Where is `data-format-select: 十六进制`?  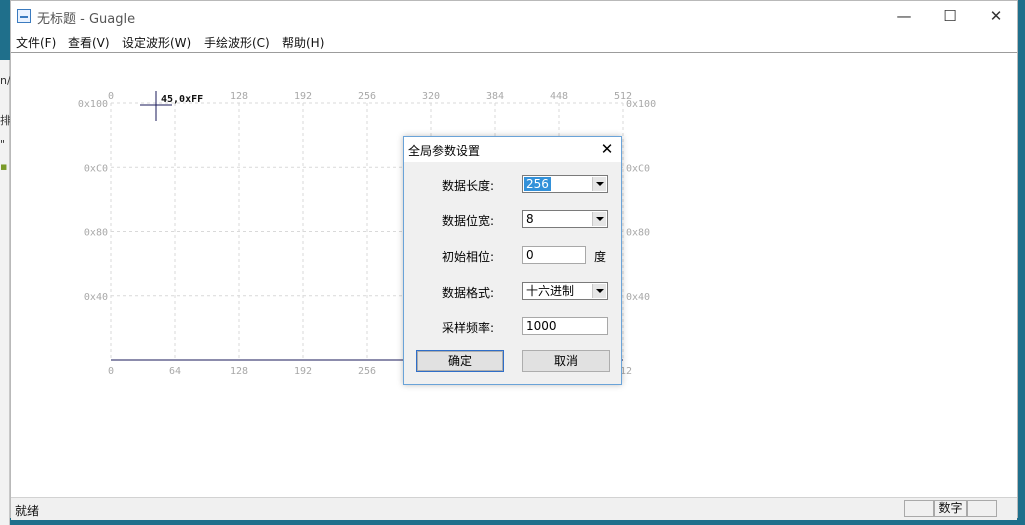 data-format-select: 十六进制 is located at coordinates (565, 291).